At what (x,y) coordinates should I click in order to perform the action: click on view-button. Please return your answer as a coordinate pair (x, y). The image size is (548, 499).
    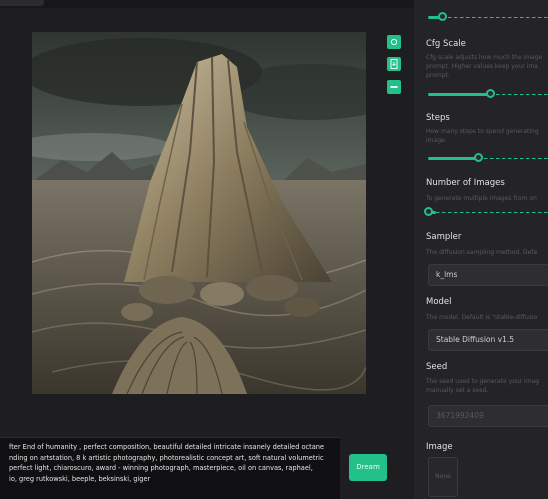
    Looking at the image, I should click on (394, 42).